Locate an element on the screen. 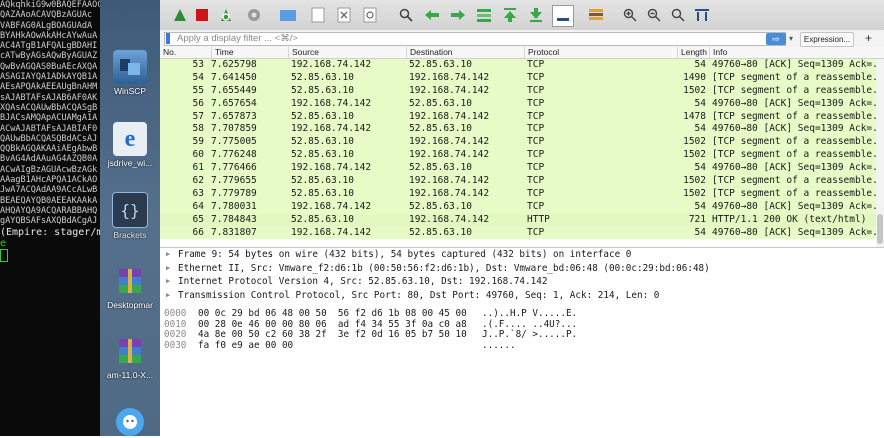 The width and height of the screenshot is (884, 438). back-icon is located at coordinates (432, 15).